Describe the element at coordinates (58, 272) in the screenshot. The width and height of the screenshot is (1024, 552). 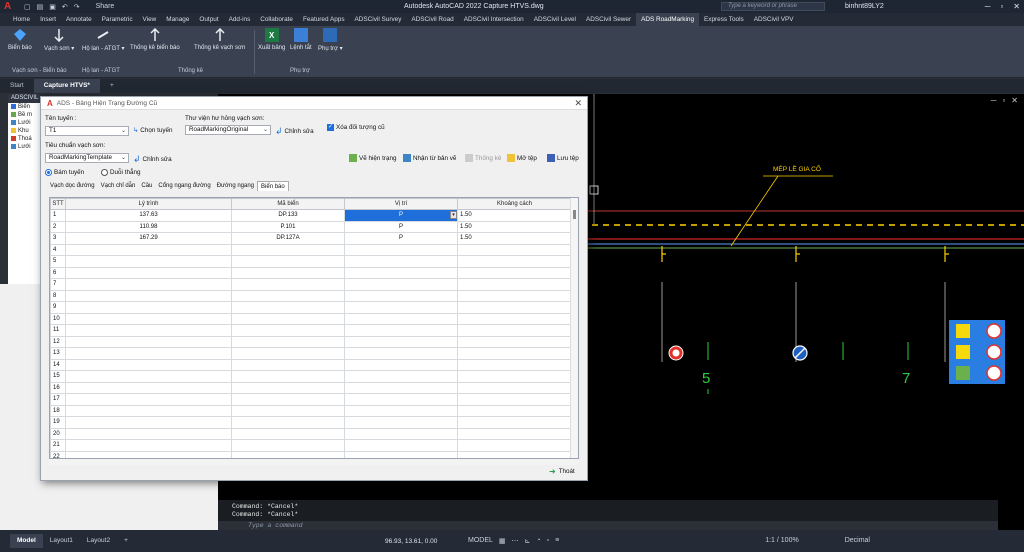
I see `table-cell: 6` at that location.